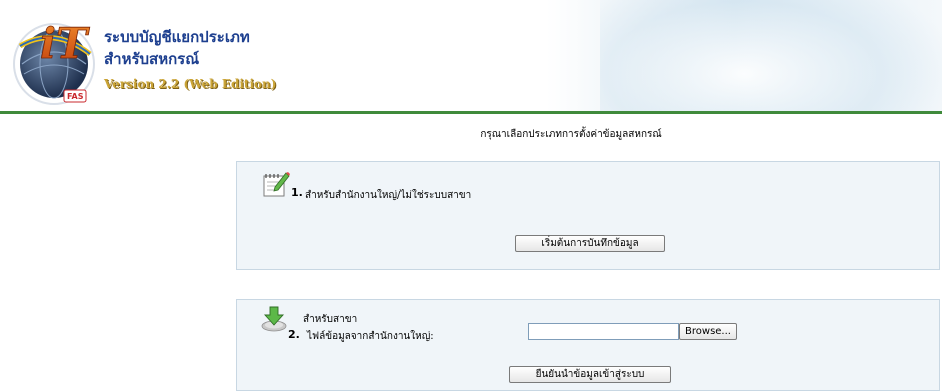  Describe the element at coordinates (65, 43) in the screenshot. I see `svg-text: iT` at that location.